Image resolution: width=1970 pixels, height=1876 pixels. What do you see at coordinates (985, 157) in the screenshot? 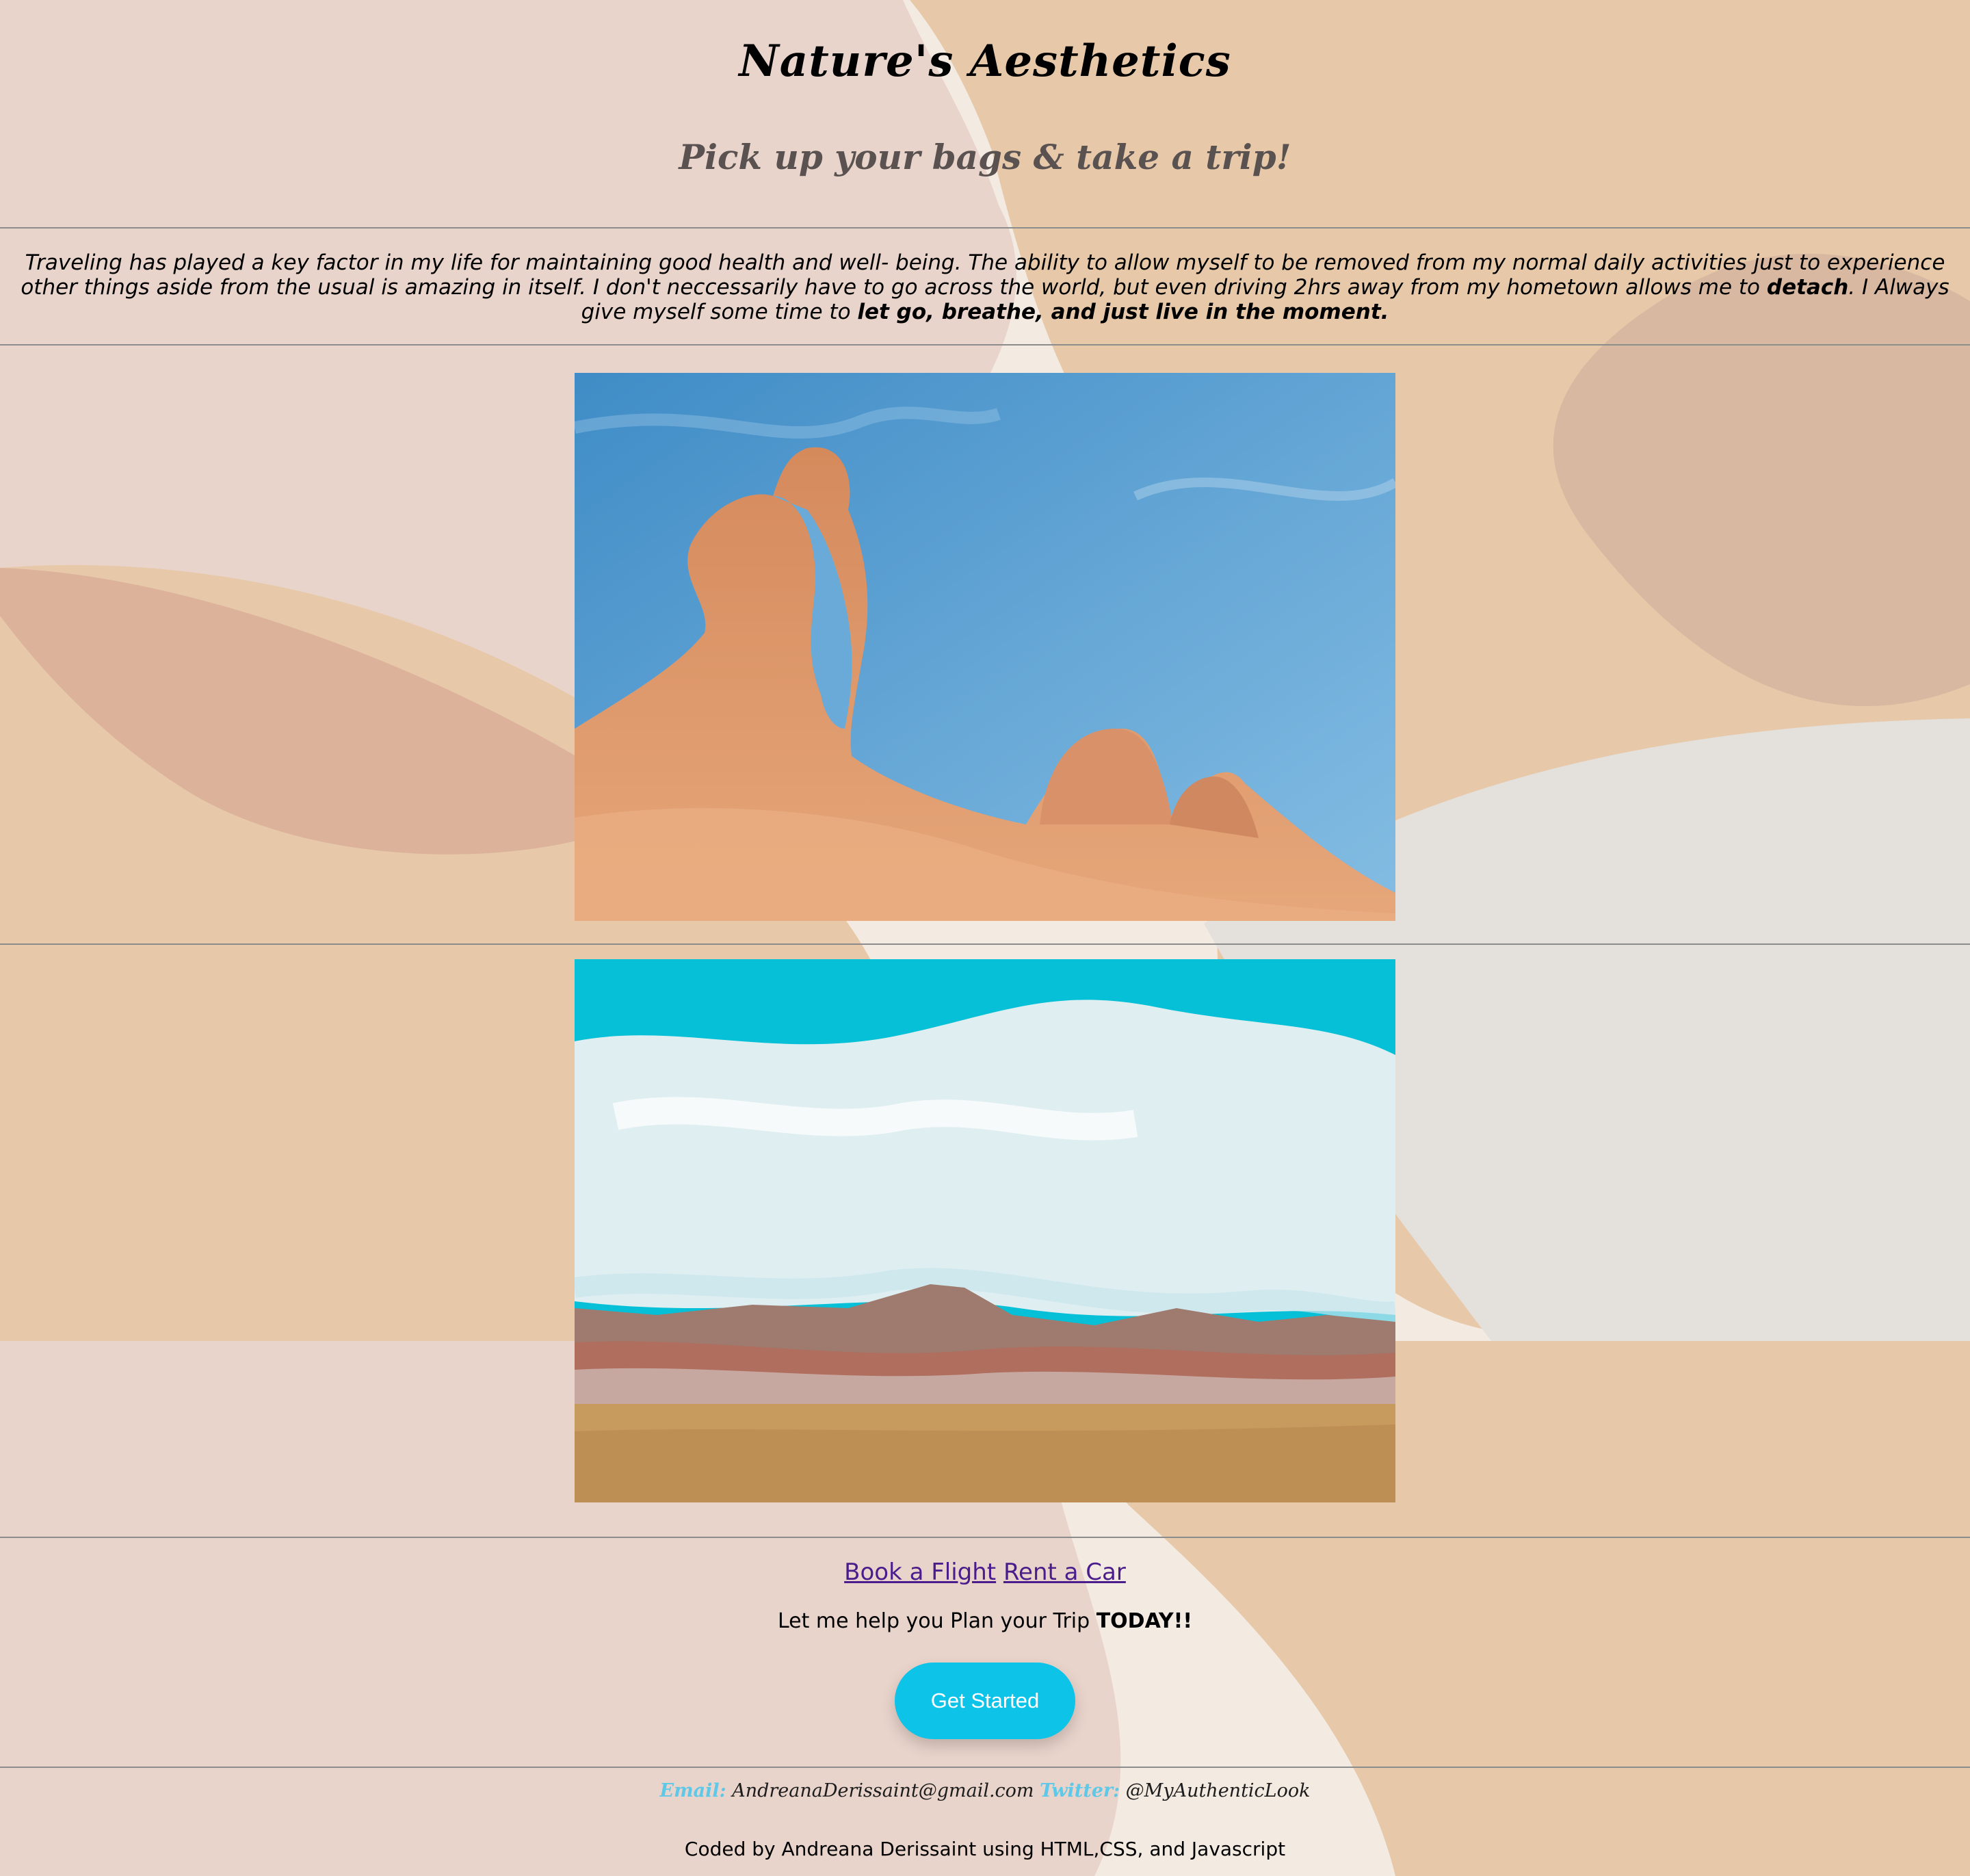
I see `page-subtitle: Pick up your bags & take a trip!` at bounding box center [985, 157].